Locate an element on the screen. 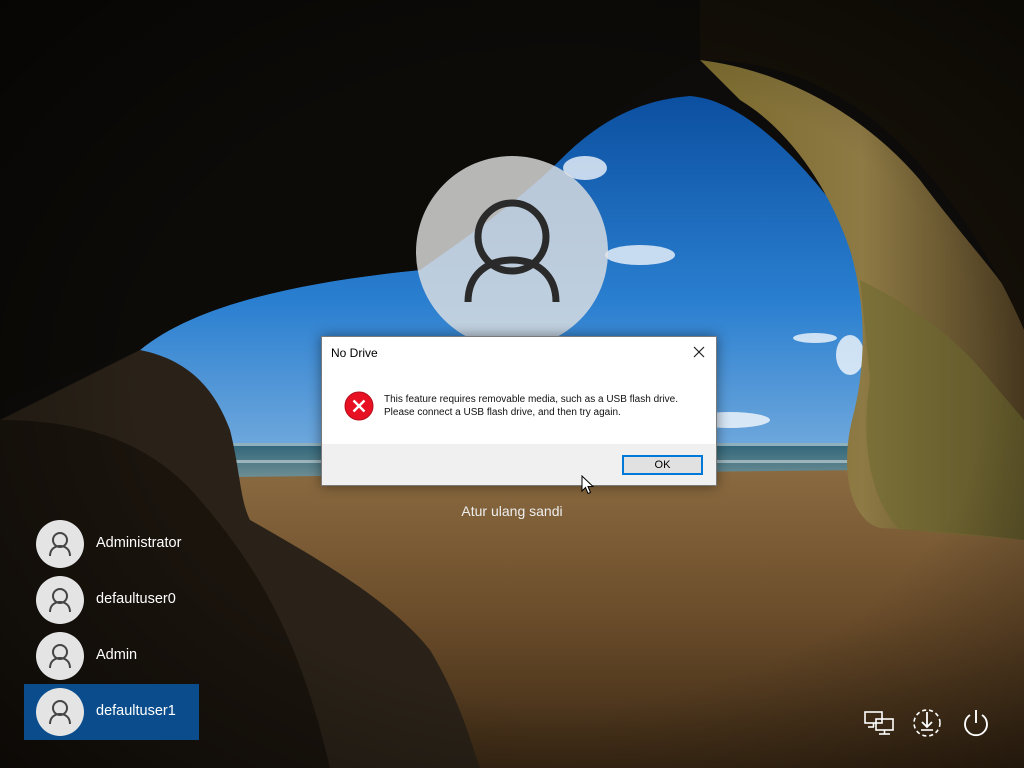  close-icon is located at coordinates (699, 352).